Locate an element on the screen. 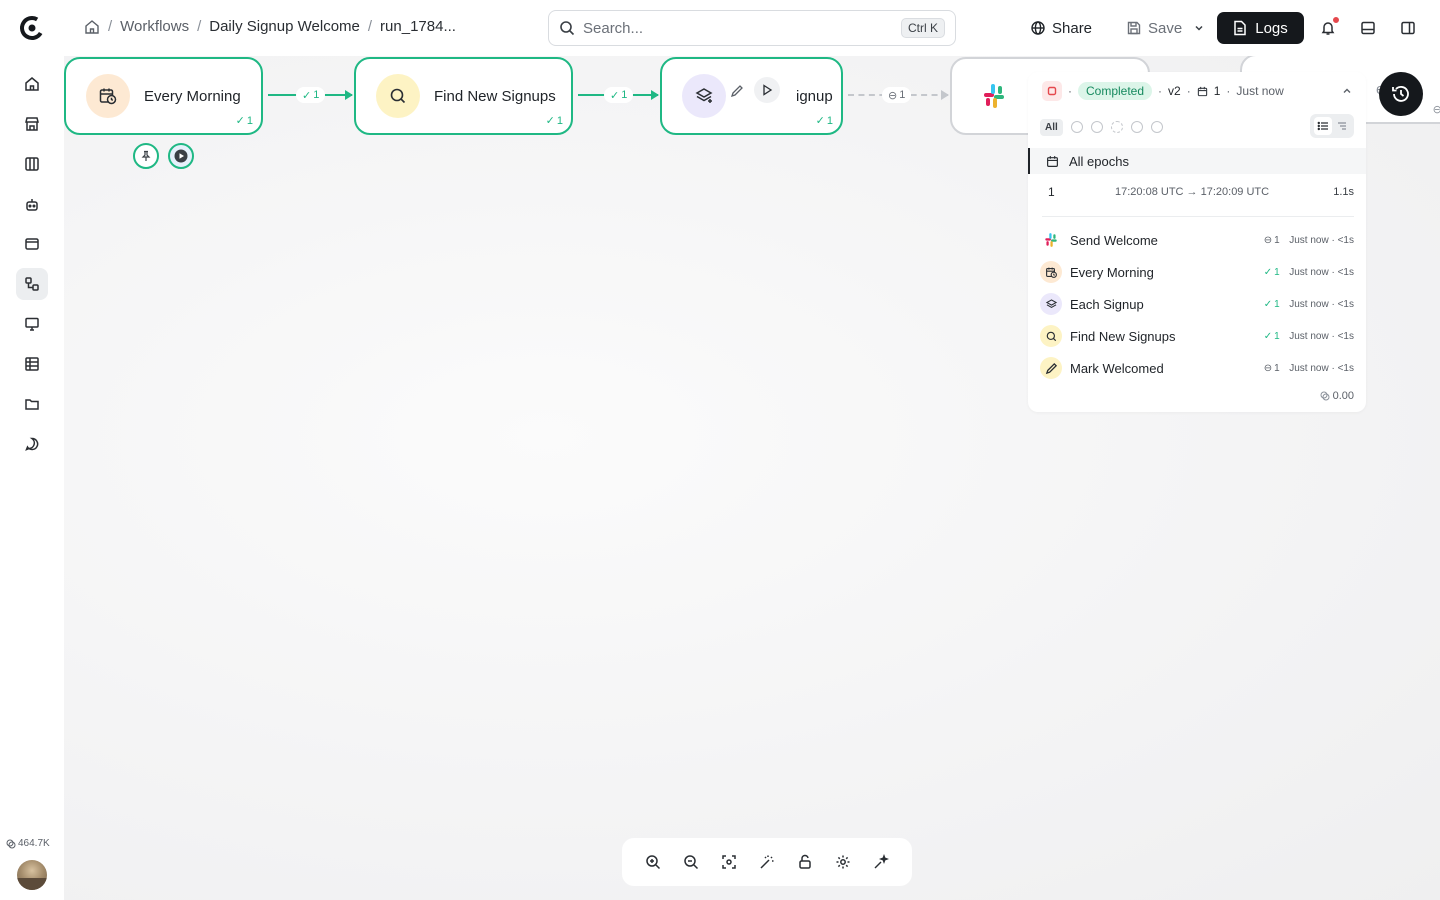  node-pending-count: ⊖1 is located at coordinates (1436, 109).